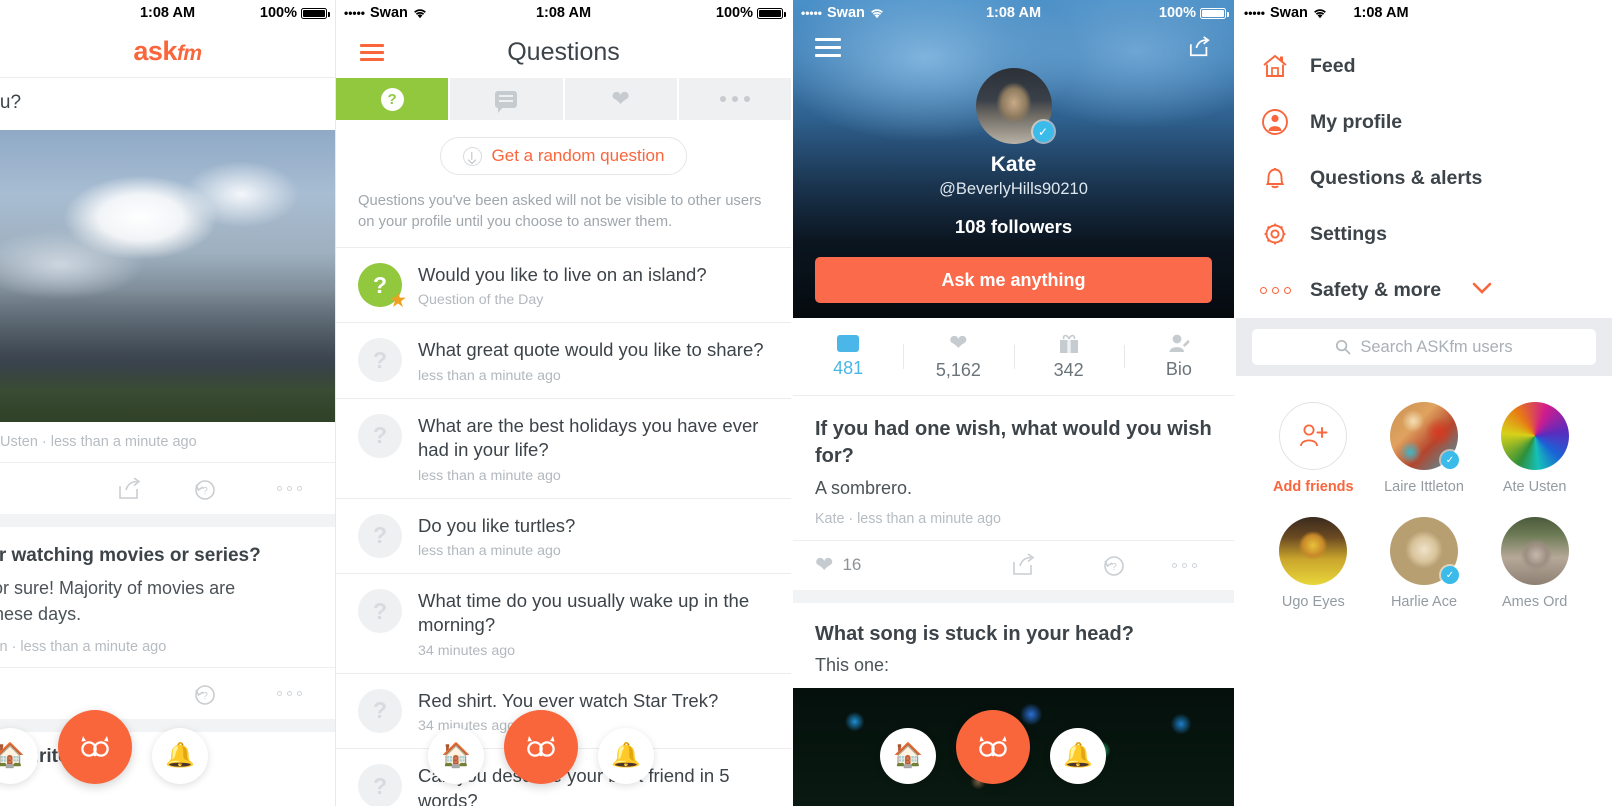  Describe the element at coordinates (1534, 563) in the screenshot. I see `friend-item: Ames Ord` at that location.